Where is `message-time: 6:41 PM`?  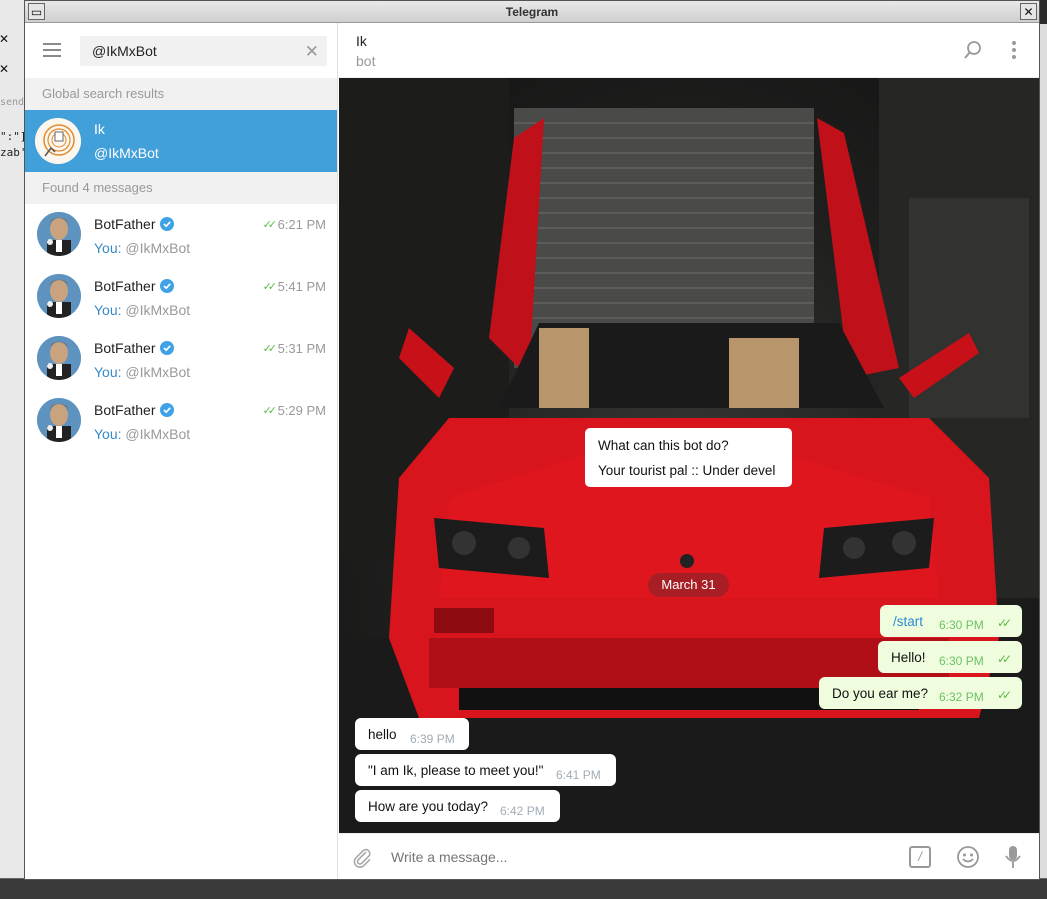
message-time: 6:41 PM is located at coordinates (578, 775).